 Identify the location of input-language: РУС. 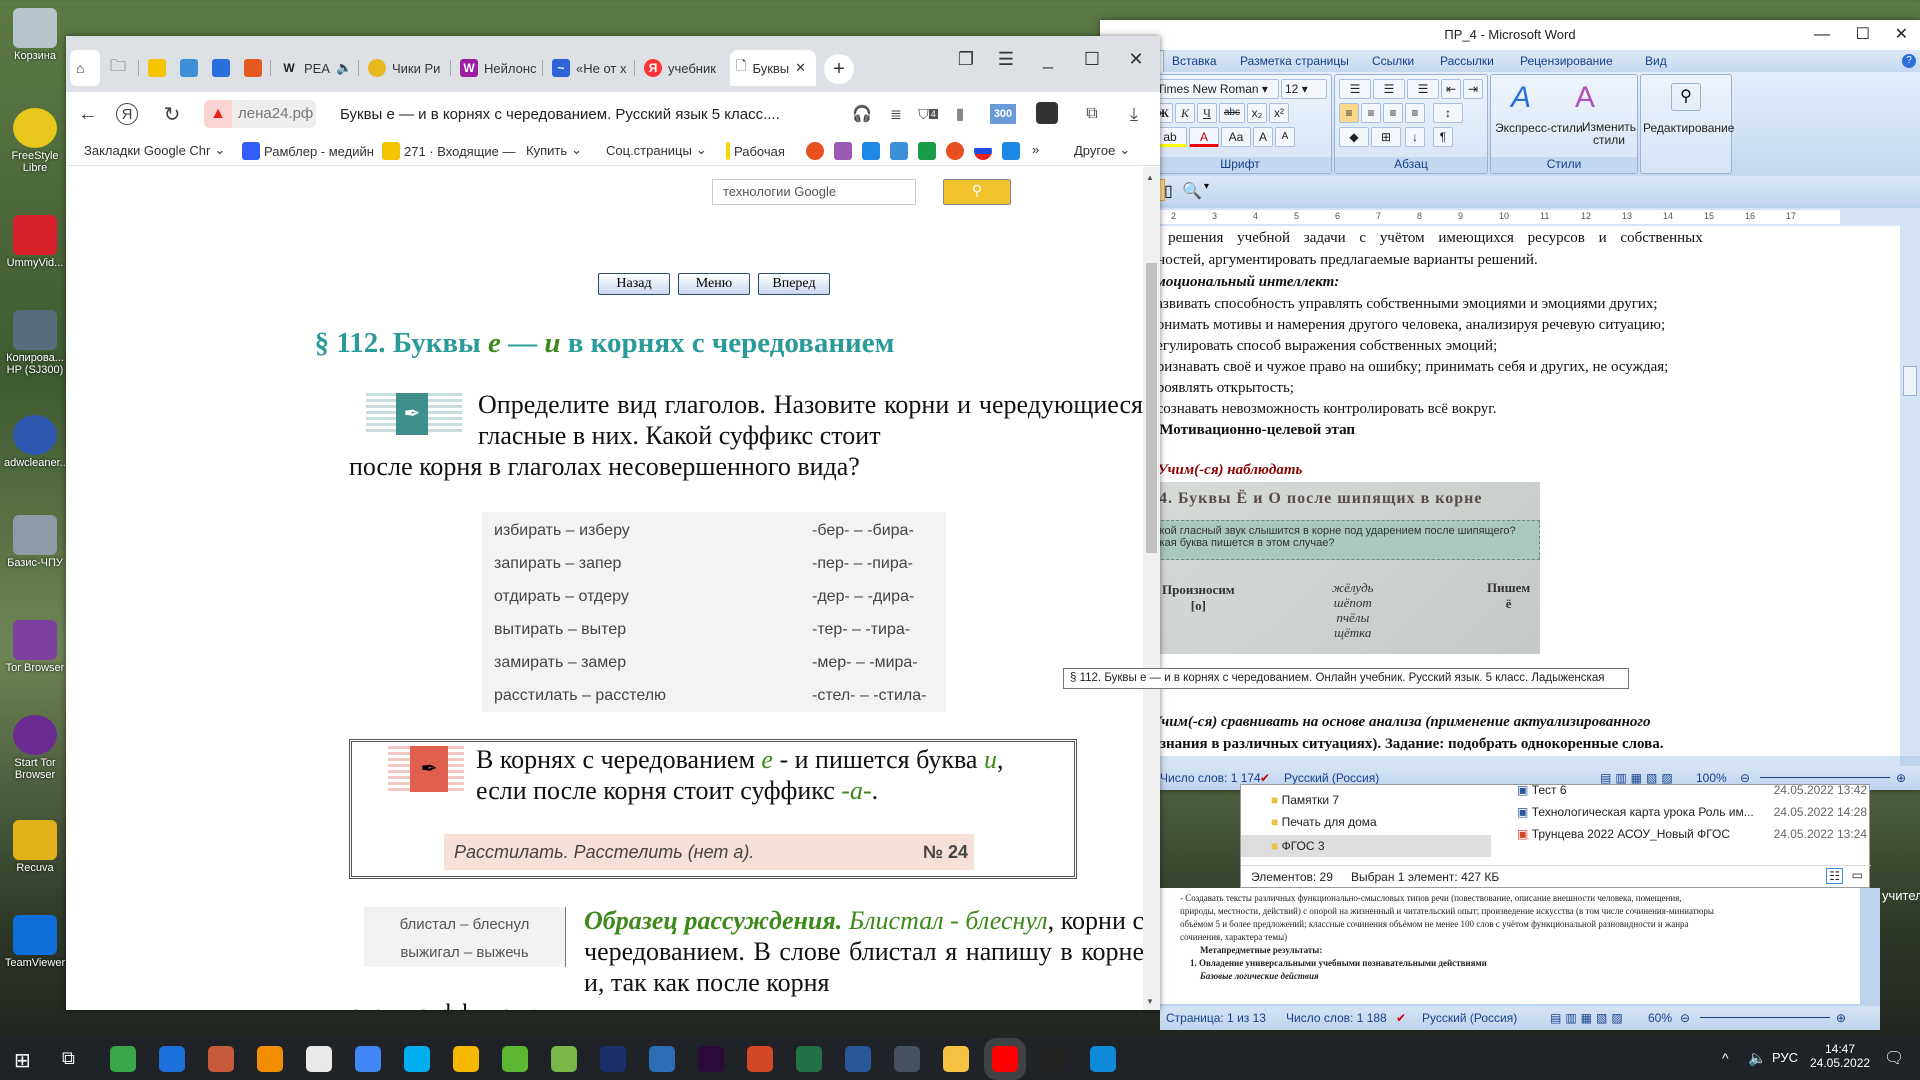
(1785, 1057).